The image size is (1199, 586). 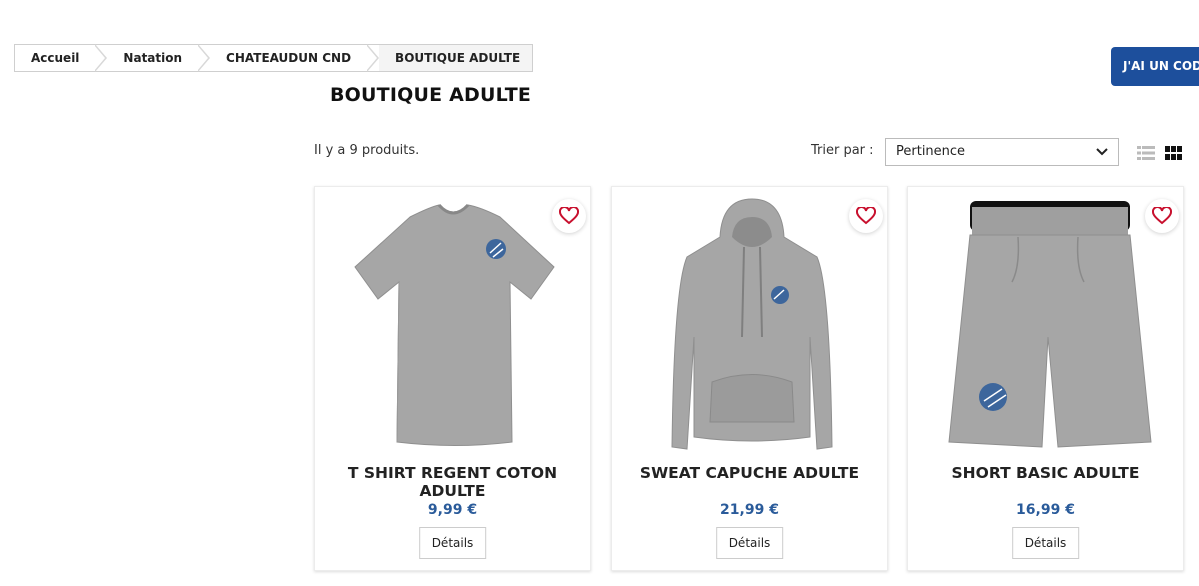 What do you see at coordinates (749, 322) in the screenshot?
I see `product-image-hoodie` at bounding box center [749, 322].